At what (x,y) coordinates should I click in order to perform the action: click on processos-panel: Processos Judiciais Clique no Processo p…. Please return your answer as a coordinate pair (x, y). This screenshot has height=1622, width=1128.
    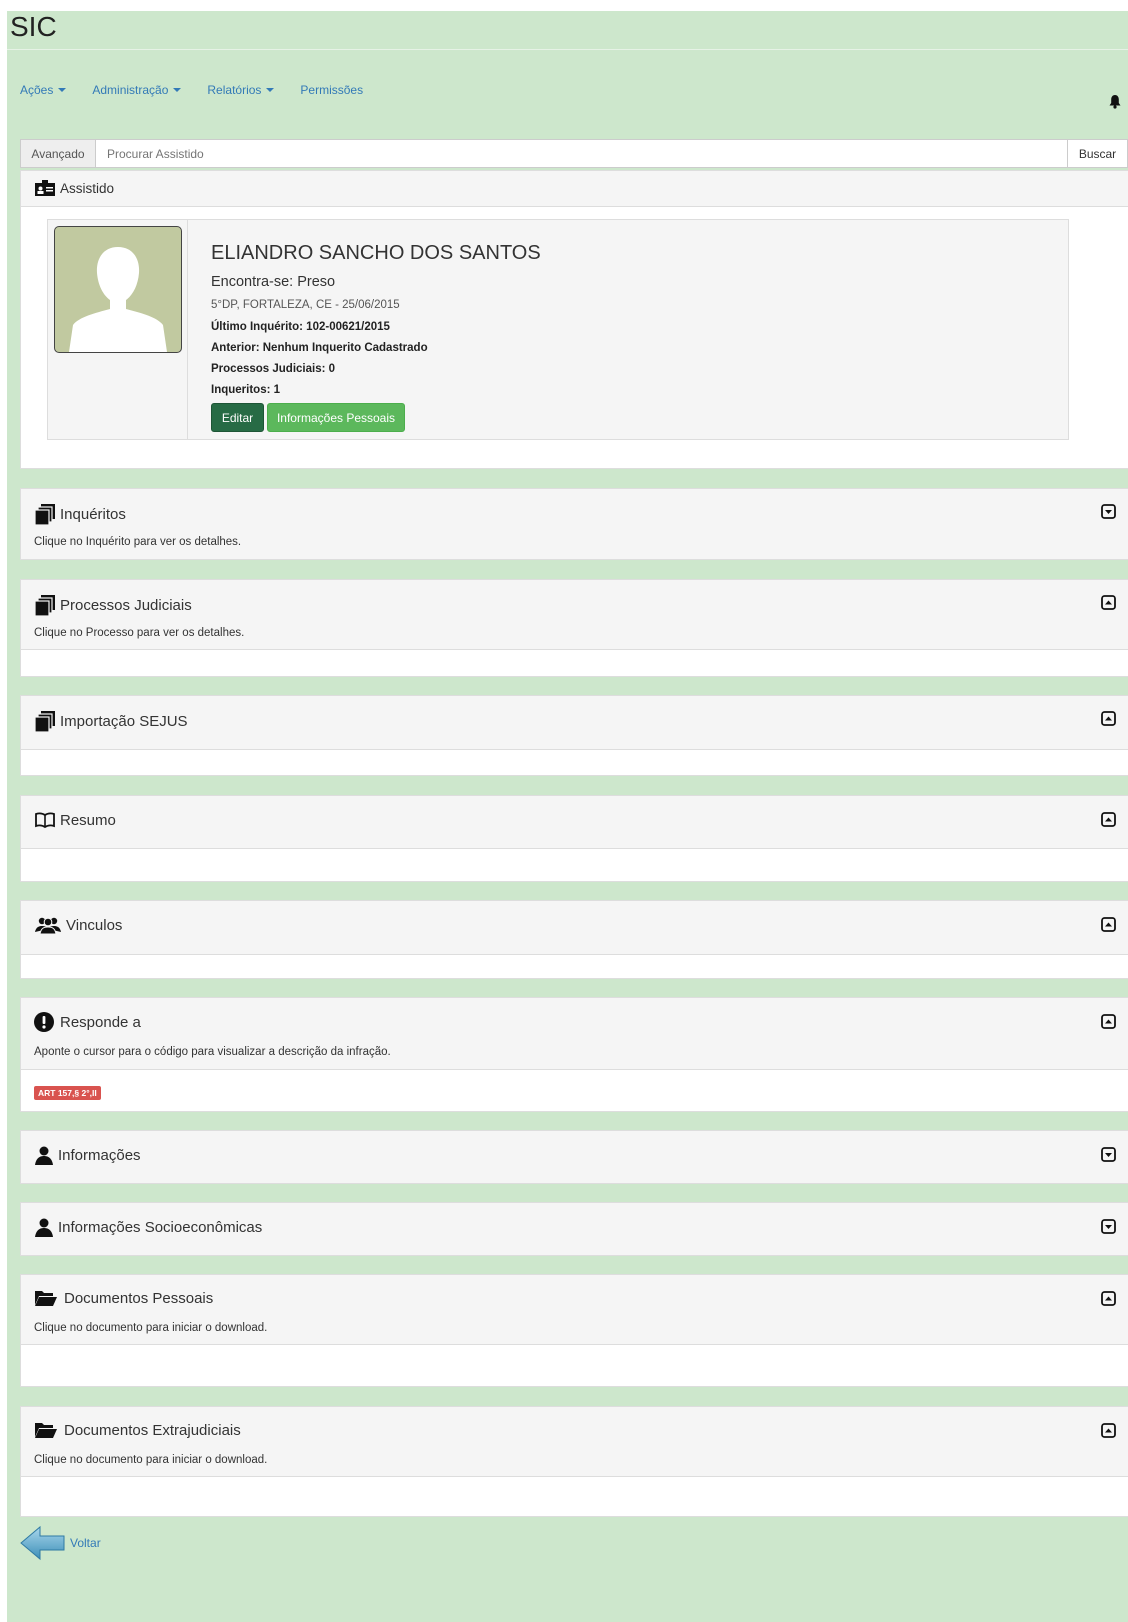
    Looking at the image, I should click on (574, 628).